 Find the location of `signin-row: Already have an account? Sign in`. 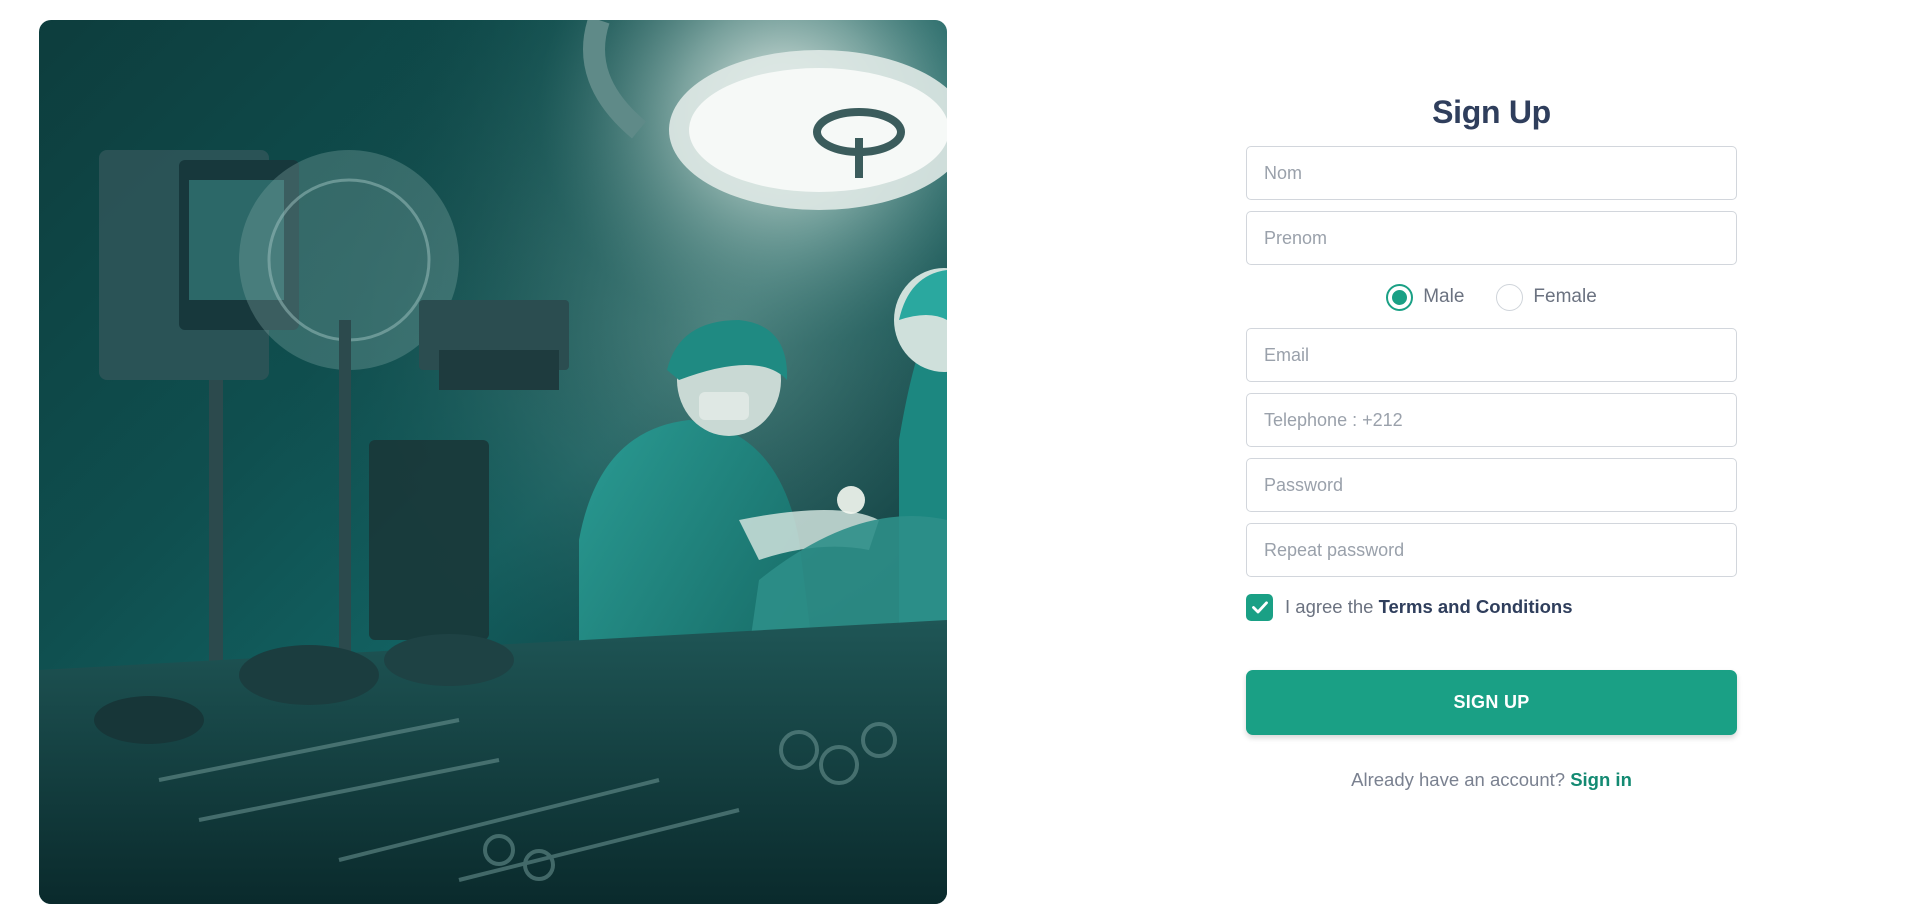

signin-row: Already have an account? Sign in is located at coordinates (1491, 780).